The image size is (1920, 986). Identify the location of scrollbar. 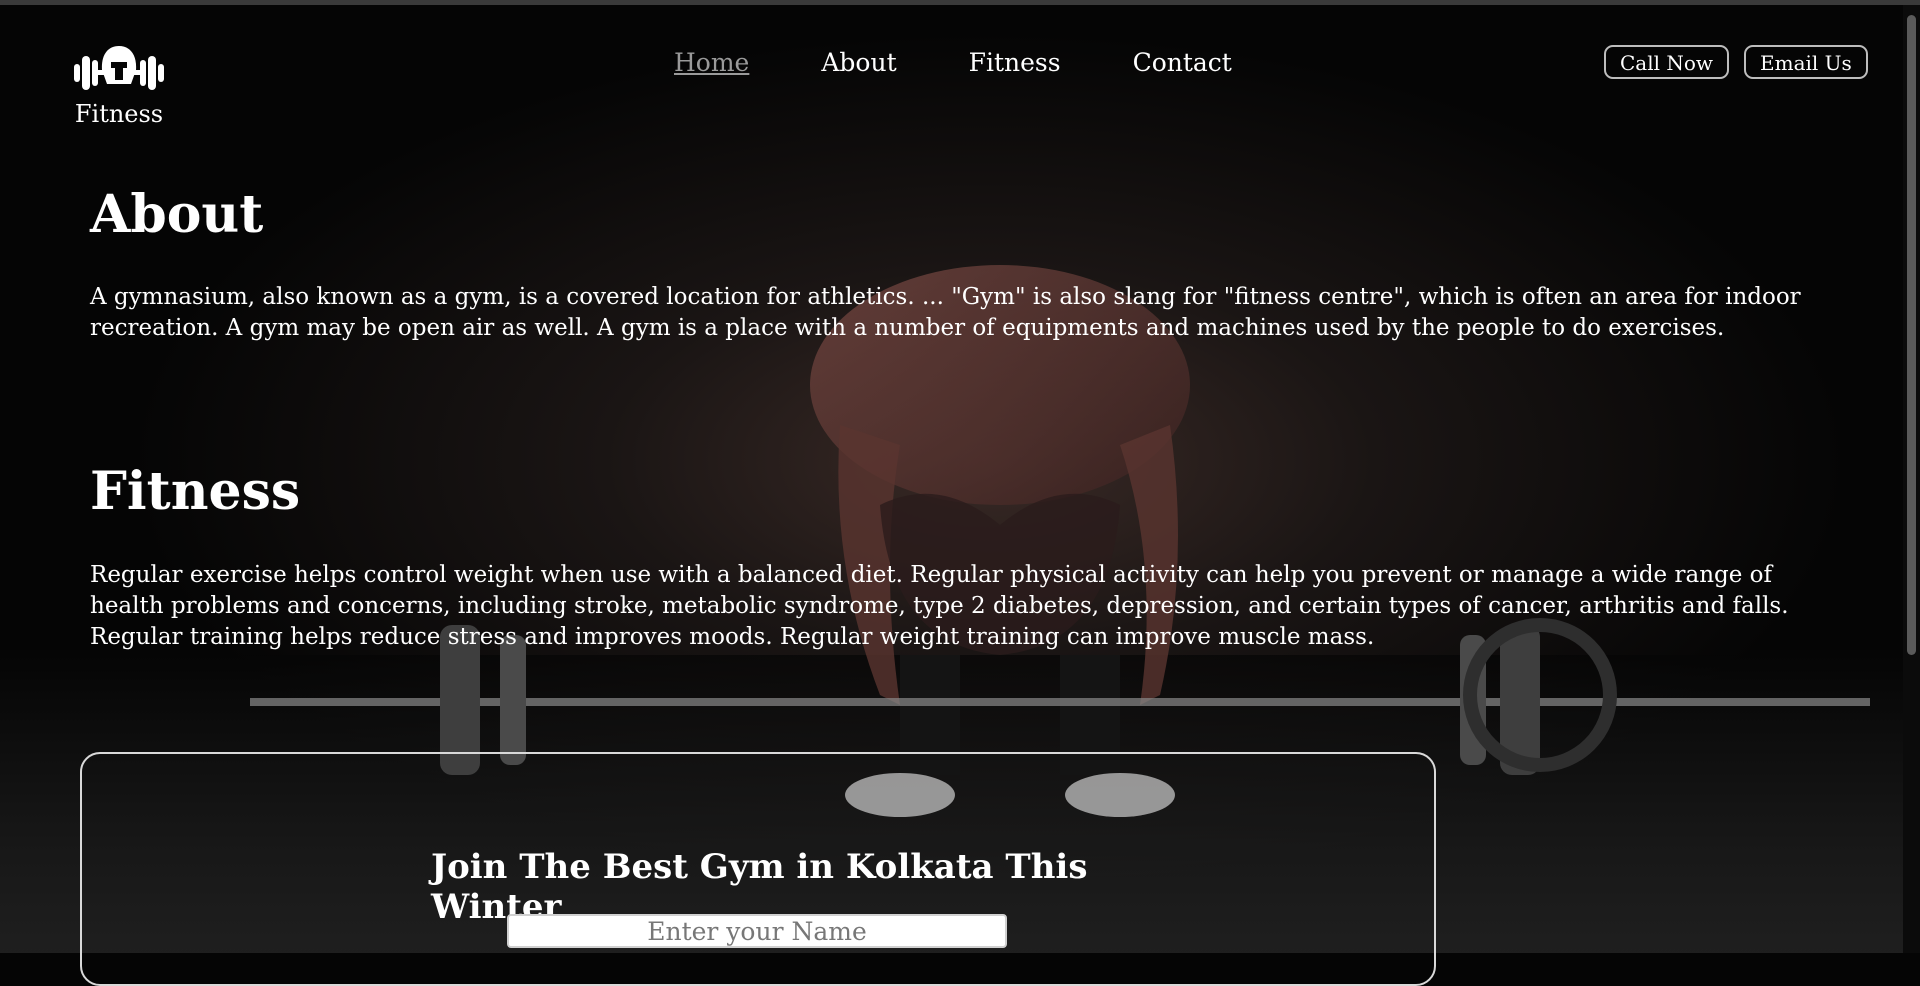
(1911, 479).